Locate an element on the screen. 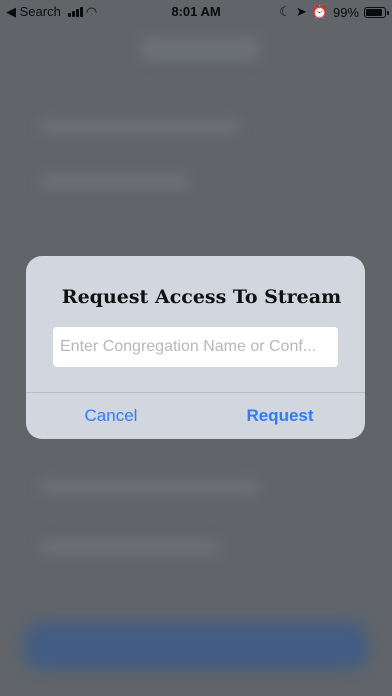  battery-icon is located at coordinates (376, 12).